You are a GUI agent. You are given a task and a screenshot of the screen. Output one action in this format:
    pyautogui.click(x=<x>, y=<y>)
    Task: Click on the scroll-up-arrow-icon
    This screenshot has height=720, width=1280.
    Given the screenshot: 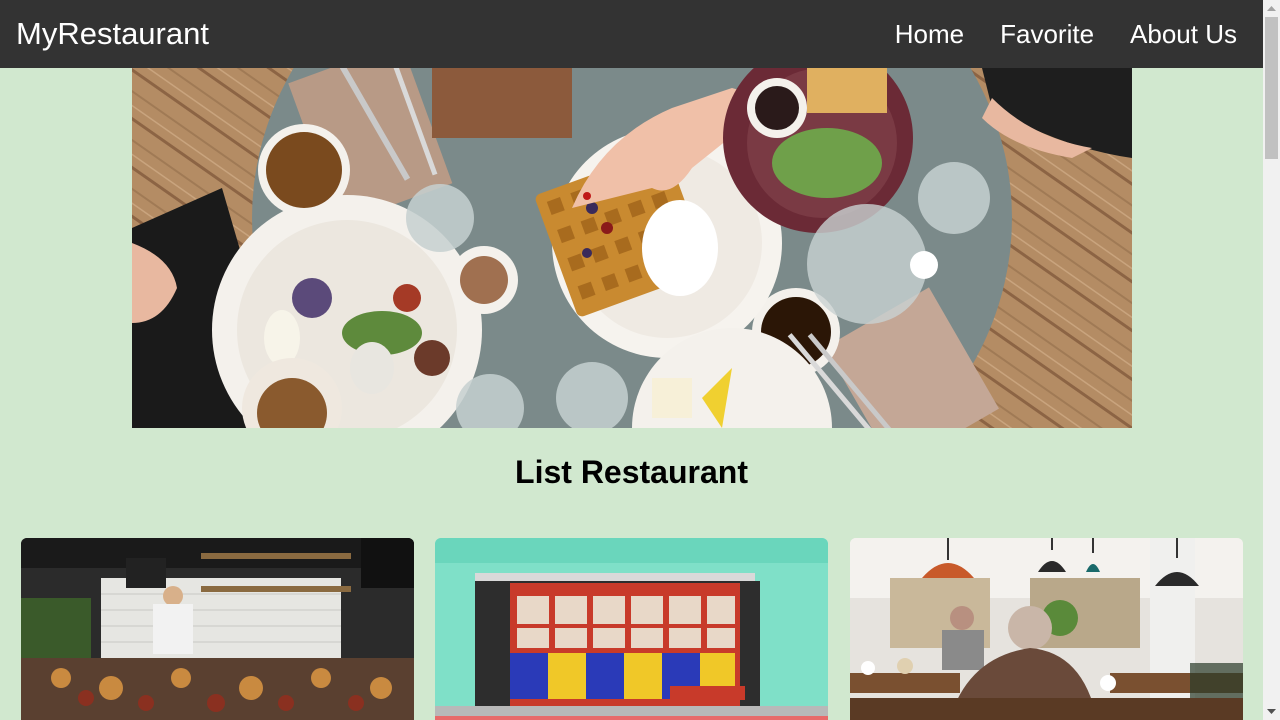 What is the action you would take?
    pyautogui.click(x=1271, y=8)
    